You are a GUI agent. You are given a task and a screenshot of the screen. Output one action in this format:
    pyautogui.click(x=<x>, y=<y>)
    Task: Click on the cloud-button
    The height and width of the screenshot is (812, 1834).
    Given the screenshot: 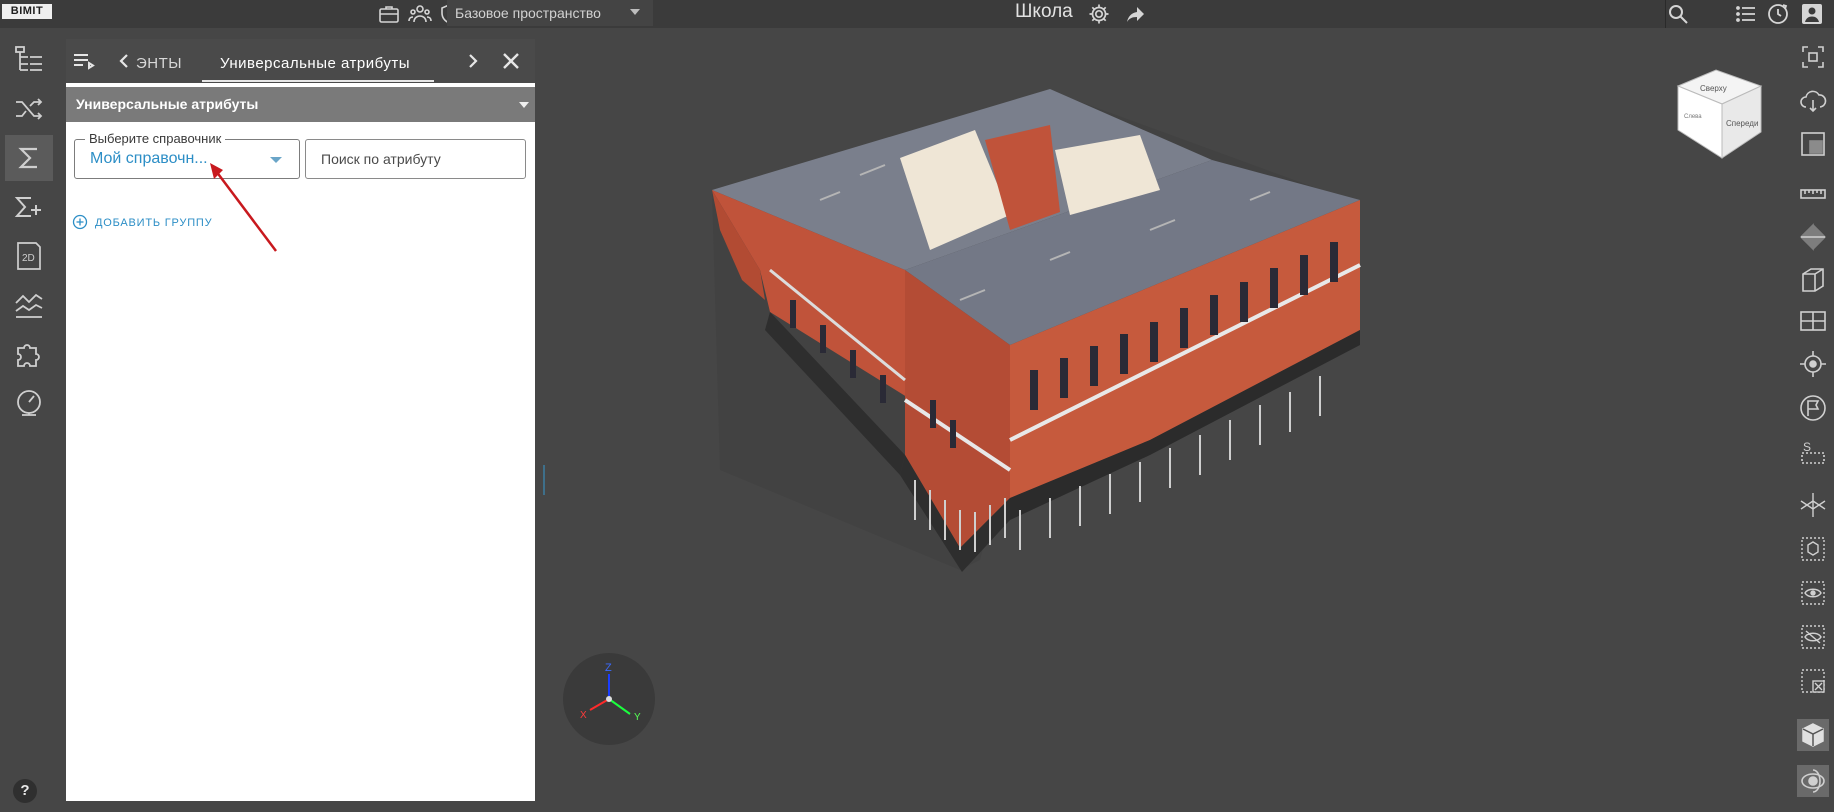 What is the action you would take?
    pyautogui.click(x=1813, y=101)
    